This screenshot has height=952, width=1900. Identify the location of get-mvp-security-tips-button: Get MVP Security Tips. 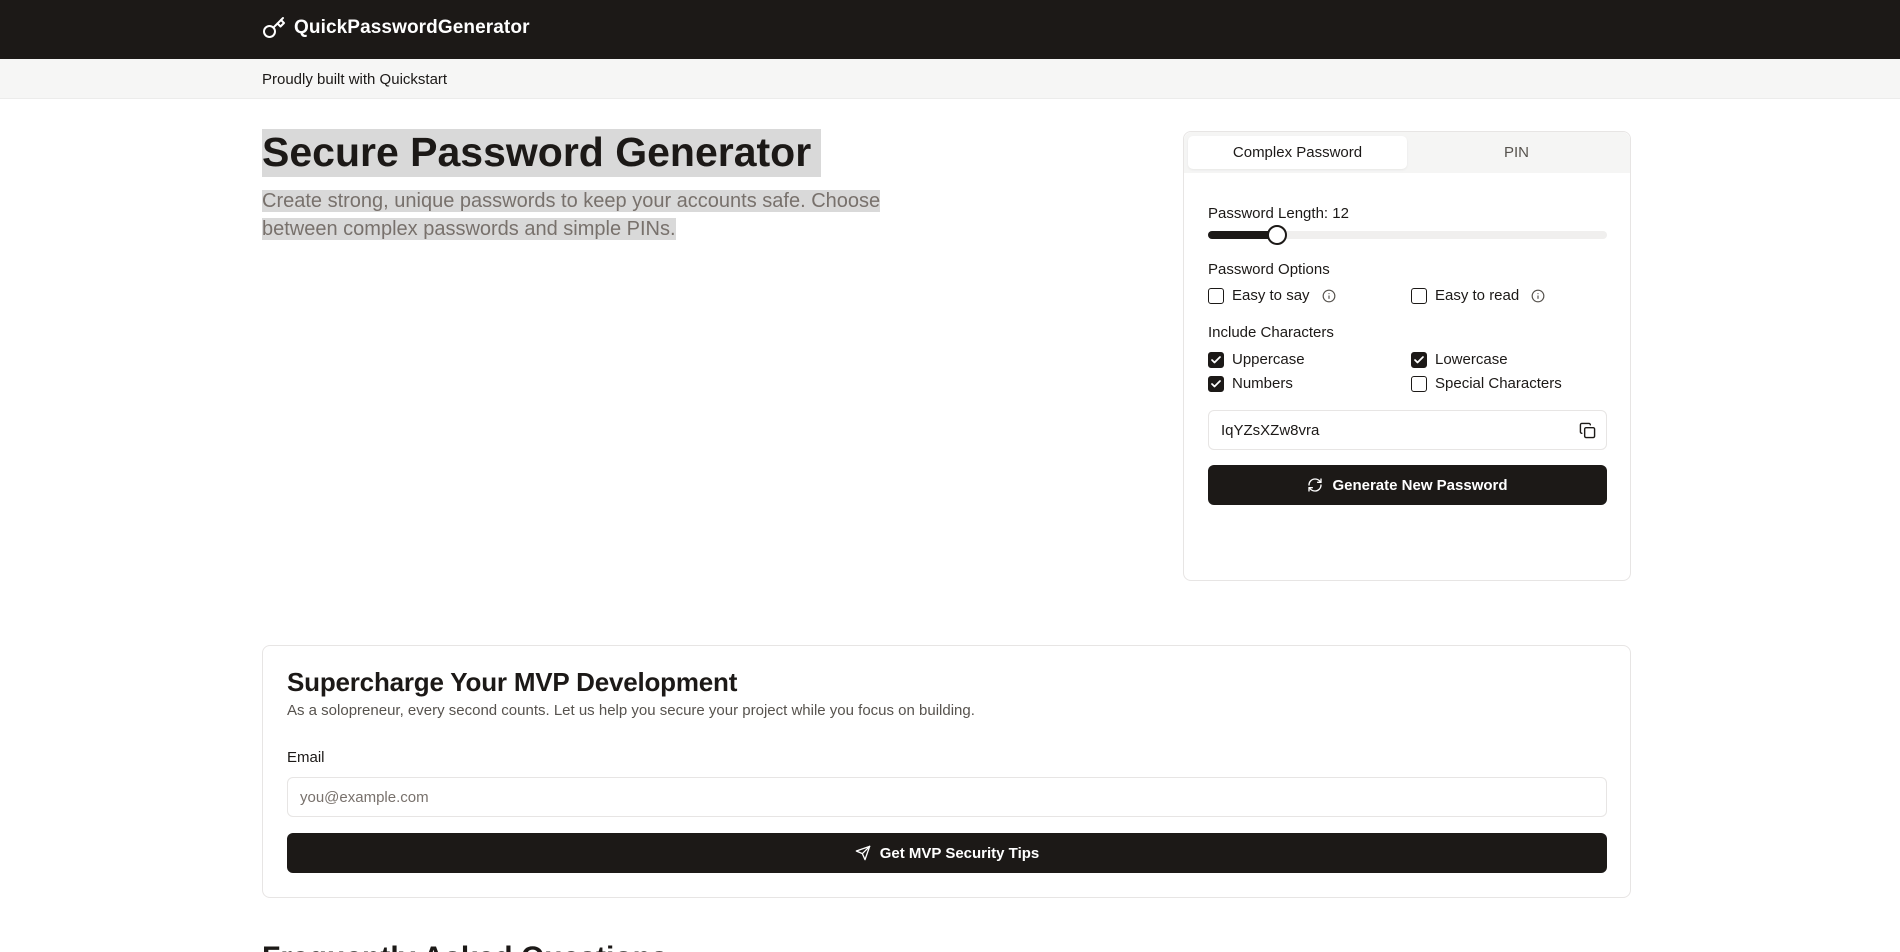
(947, 853).